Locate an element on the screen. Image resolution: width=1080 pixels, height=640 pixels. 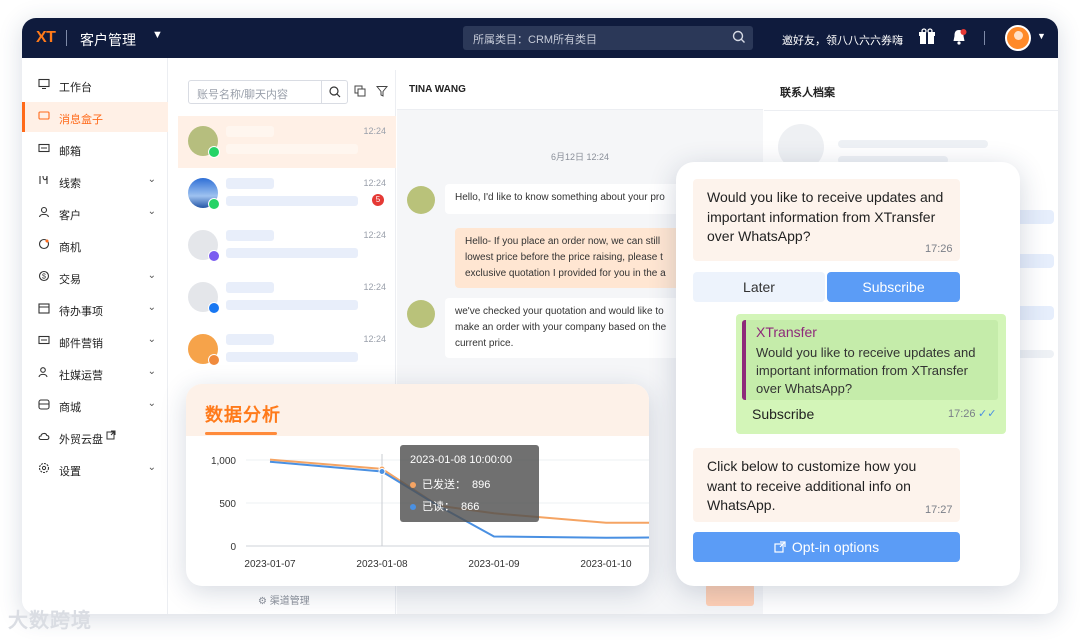
channel-manage-link: ⚙ 渠道管理 is located at coordinates (284, 599).